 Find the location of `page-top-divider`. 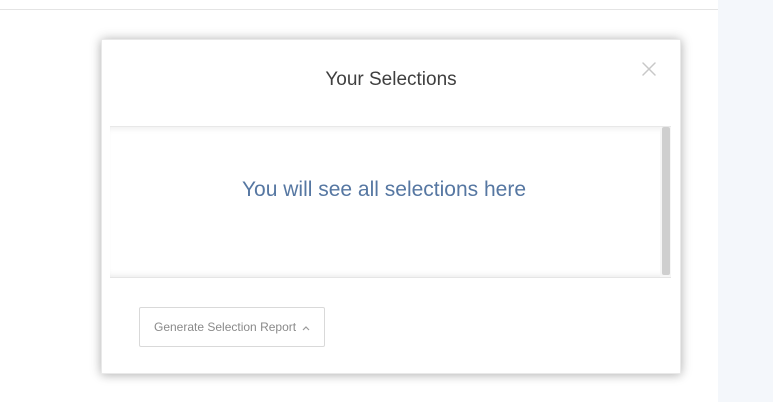

page-top-divider is located at coordinates (359, 9).